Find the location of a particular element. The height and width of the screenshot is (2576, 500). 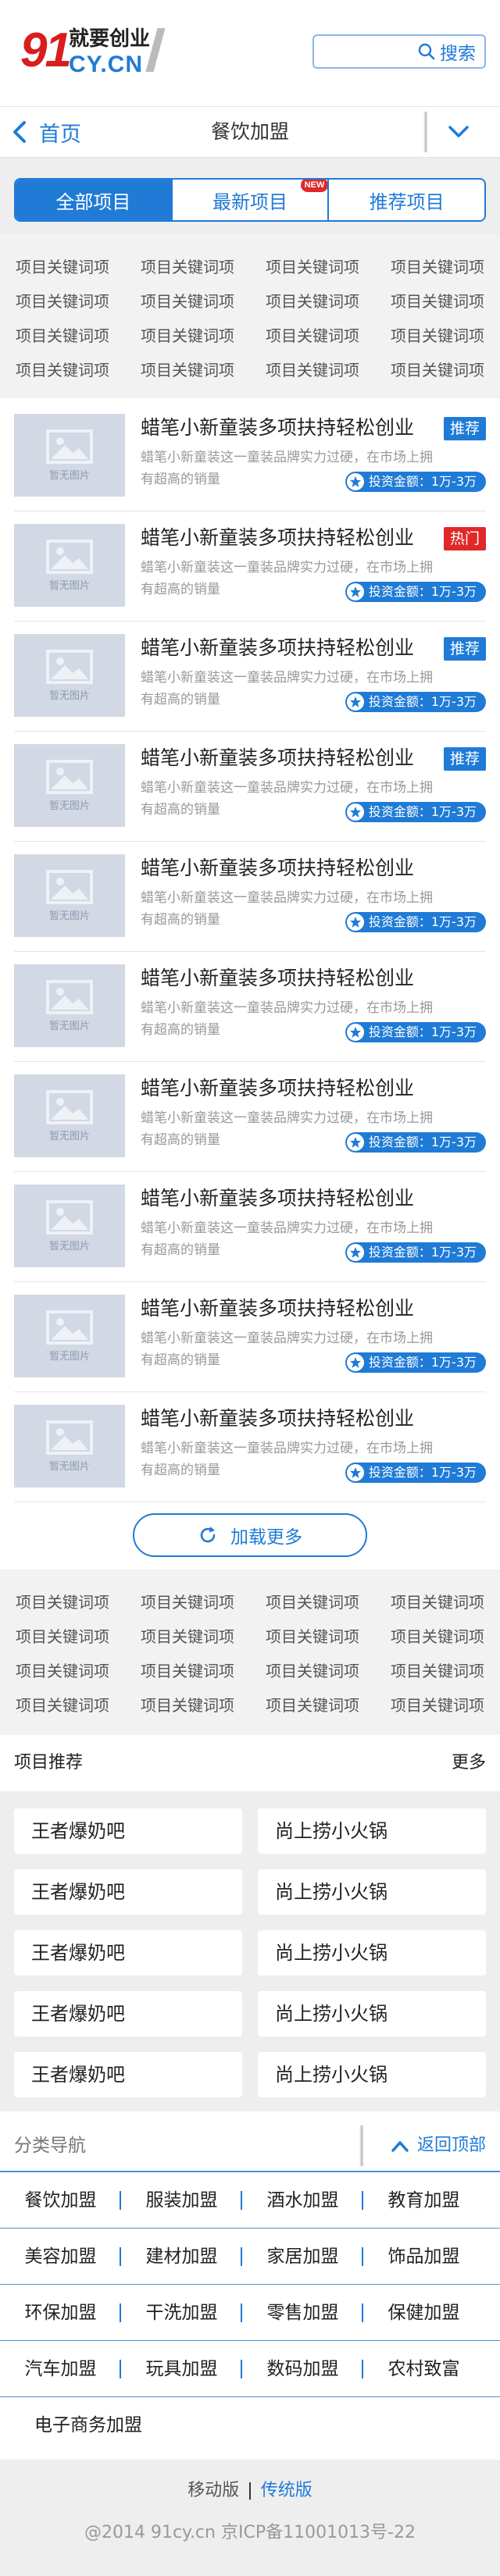

category-link: 汽车加盟 is located at coordinates (60, 2369).